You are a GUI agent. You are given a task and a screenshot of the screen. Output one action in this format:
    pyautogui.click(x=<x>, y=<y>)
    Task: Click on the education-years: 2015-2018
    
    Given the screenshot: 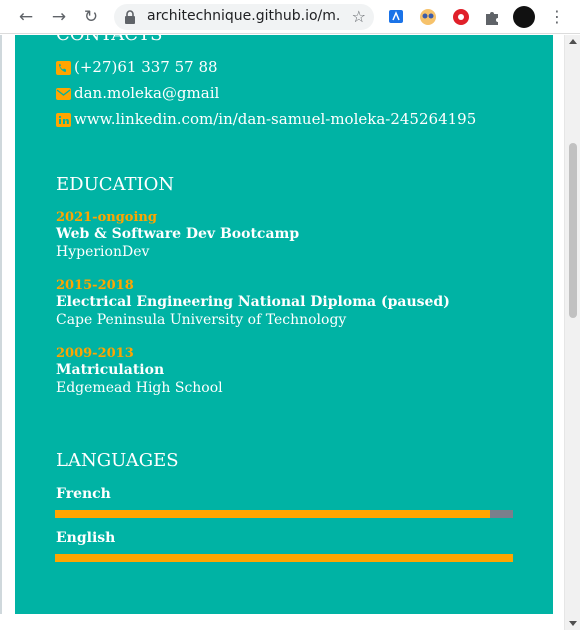 What is the action you would take?
    pyautogui.click(x=95, y=285)
    